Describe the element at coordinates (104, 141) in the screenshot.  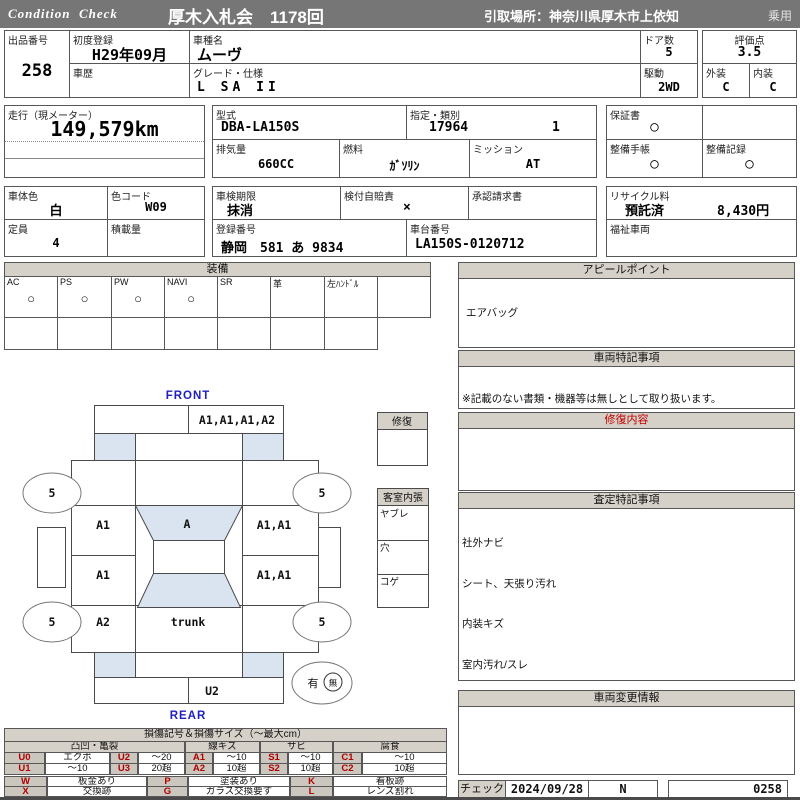
I see `meter-divider-dotted` at that location.